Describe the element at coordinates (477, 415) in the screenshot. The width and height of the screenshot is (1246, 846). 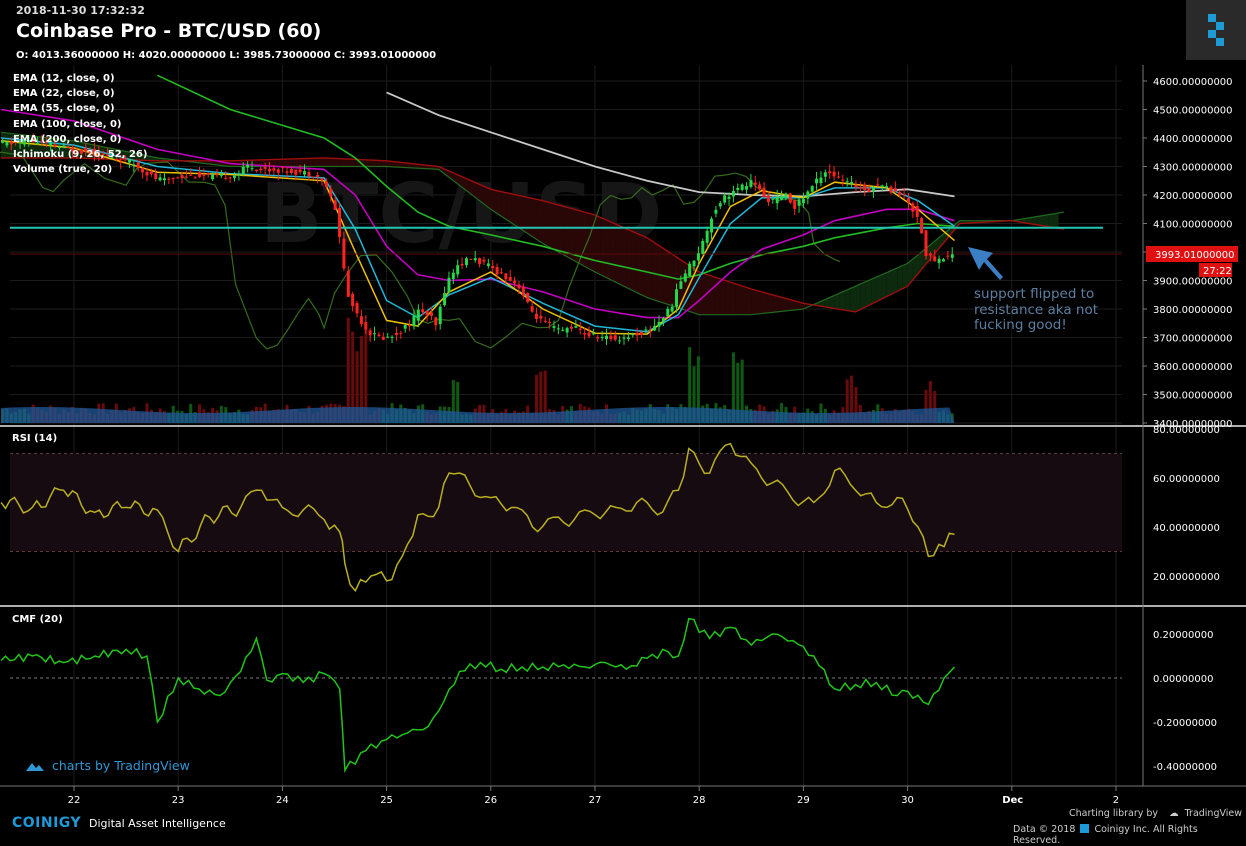
I see `volume-ma-area` at that location.